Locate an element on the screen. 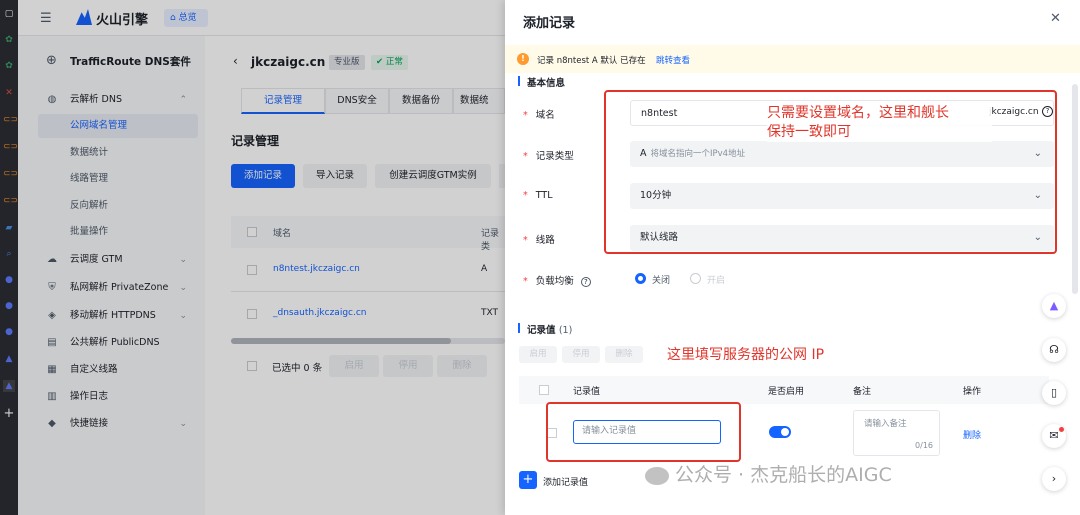 This screenshot has height=515, width=1080. records-title: 记录值 (1) is located at coordinates (550, 330).